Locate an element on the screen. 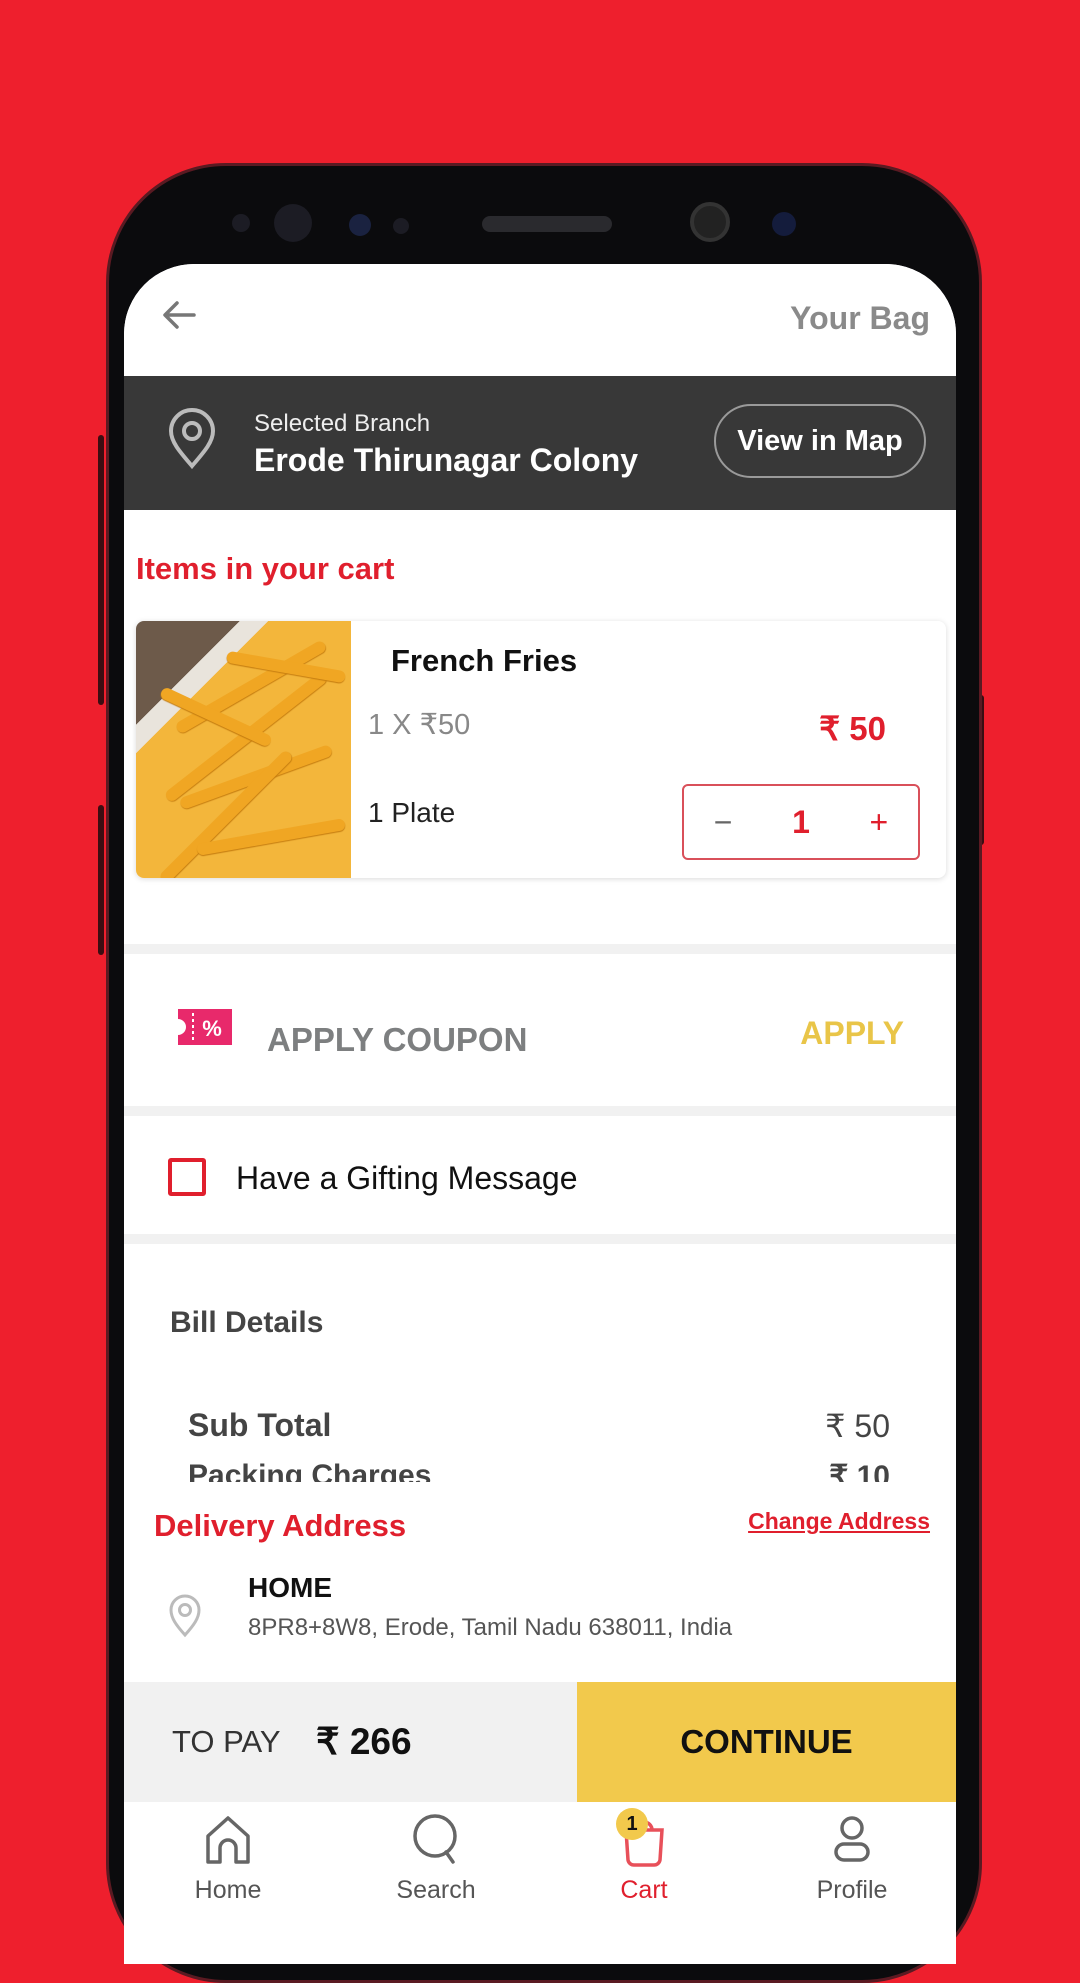 This screenshot has height=1983, width=1080. nav-label: Cart is located at coordinates (644, 1890).